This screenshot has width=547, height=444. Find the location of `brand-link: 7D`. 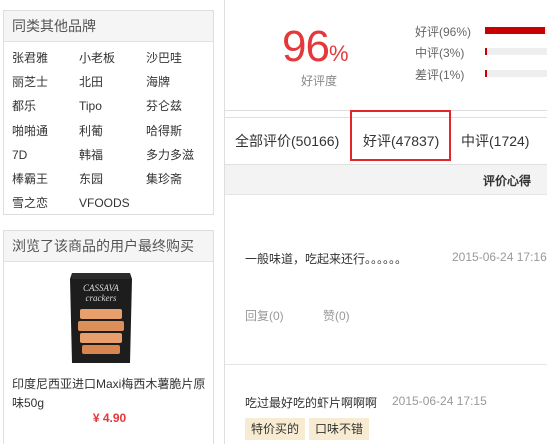

brand-link: 7D is located at coordinates (45, 155).